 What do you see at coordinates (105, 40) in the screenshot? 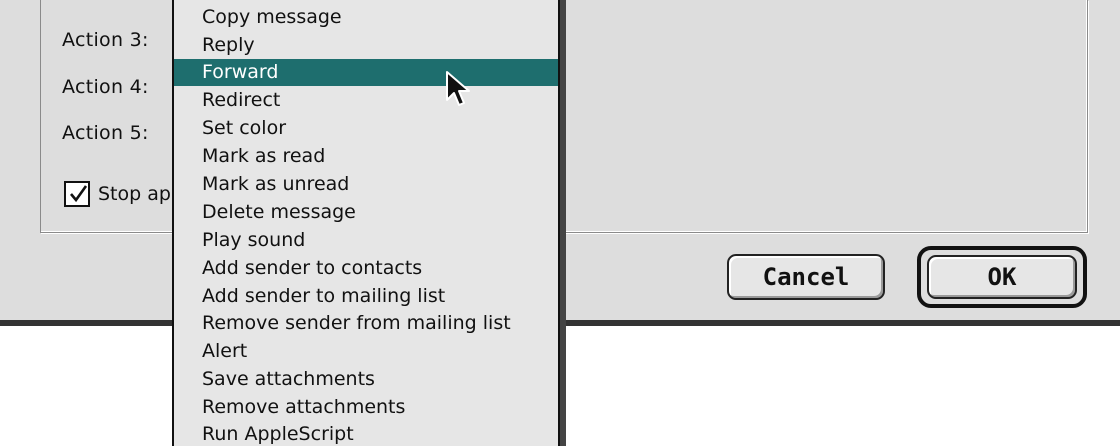
I see `action-3-label: Action 3:` at bounding box center [105, 40].